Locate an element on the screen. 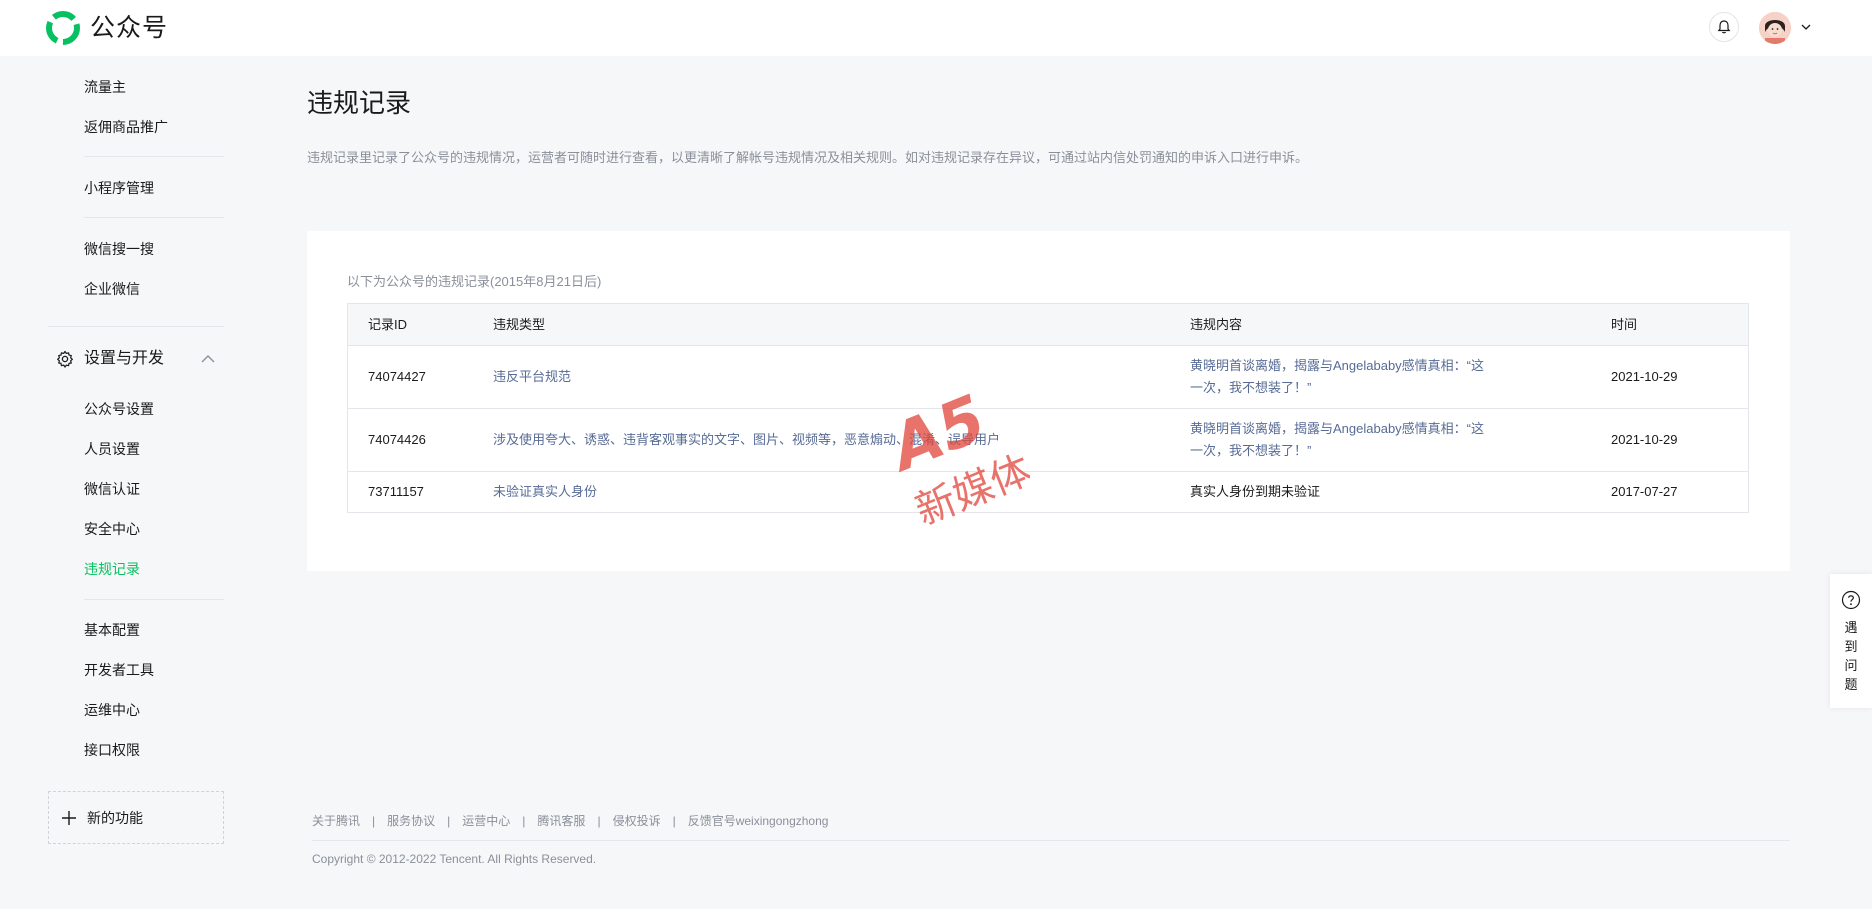 The height and width of the screenshot is (909, 1872). violation-type-link: 未验证真实人身份 is located at coordinates (545, 492).